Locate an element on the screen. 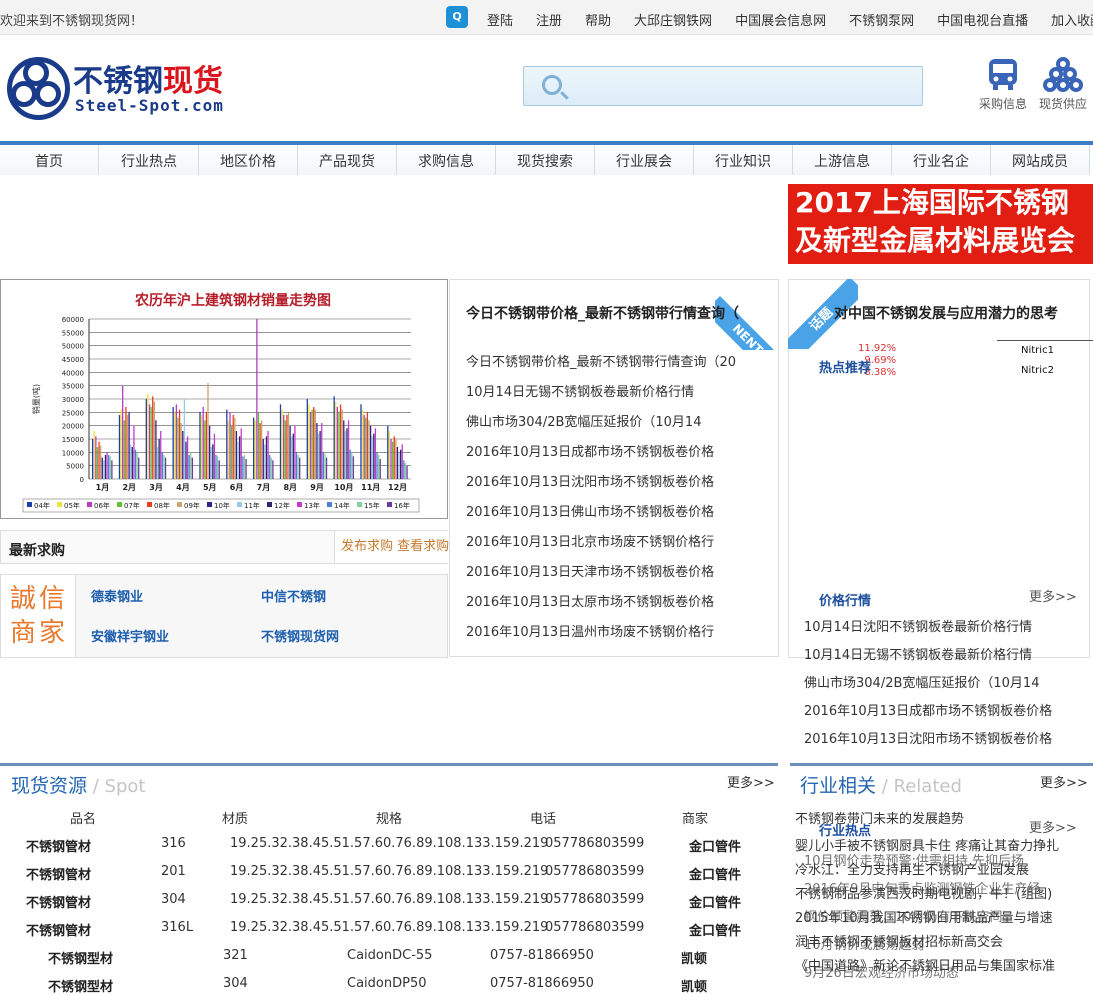  logo-text: 不锈钢现货 is located at coordinates (148, 78).